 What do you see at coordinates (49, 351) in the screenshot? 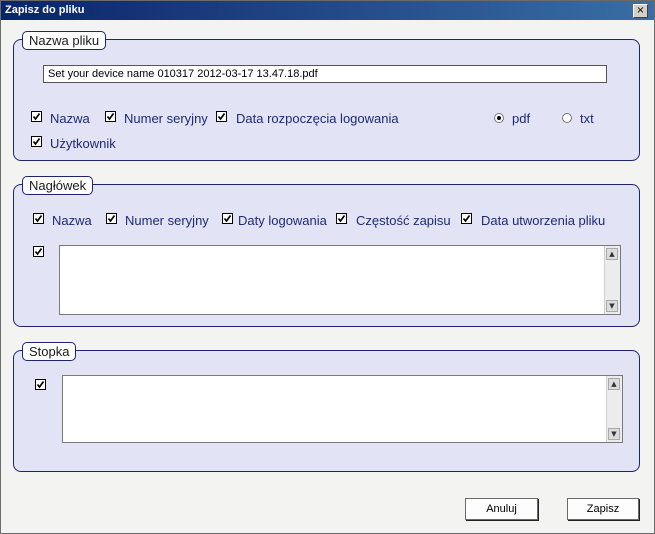
I see `footer-group-legend: Stopka` at bounding box center [49, 351].